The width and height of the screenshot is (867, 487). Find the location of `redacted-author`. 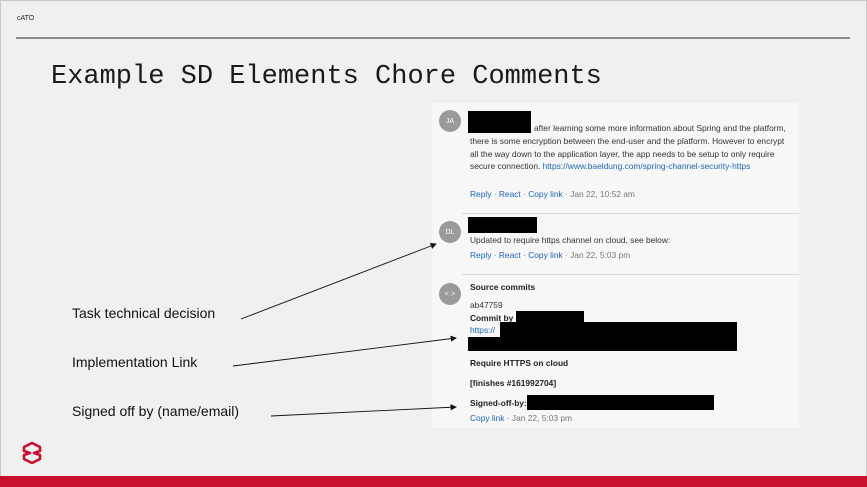

redacted-author is located at coordinates (550, 316).